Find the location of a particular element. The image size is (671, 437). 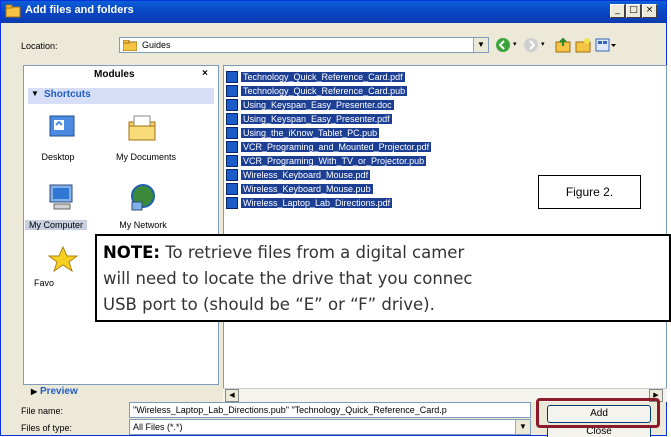

list-item: Using_Keyspan_Easy_Presenter.doc is located at coordinates (310, 104).